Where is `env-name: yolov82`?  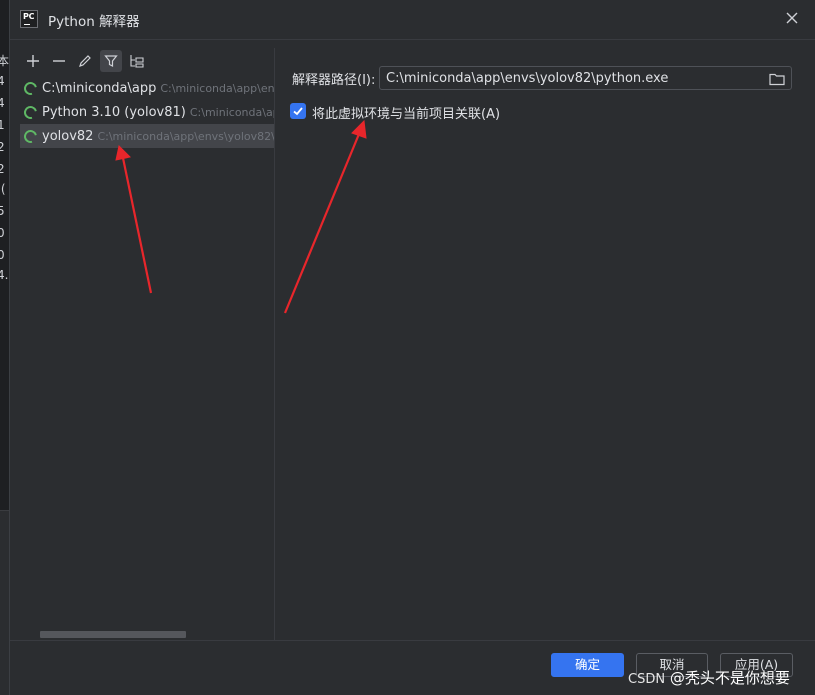
env-name: yolov82 is located at coordinates (68, 136).